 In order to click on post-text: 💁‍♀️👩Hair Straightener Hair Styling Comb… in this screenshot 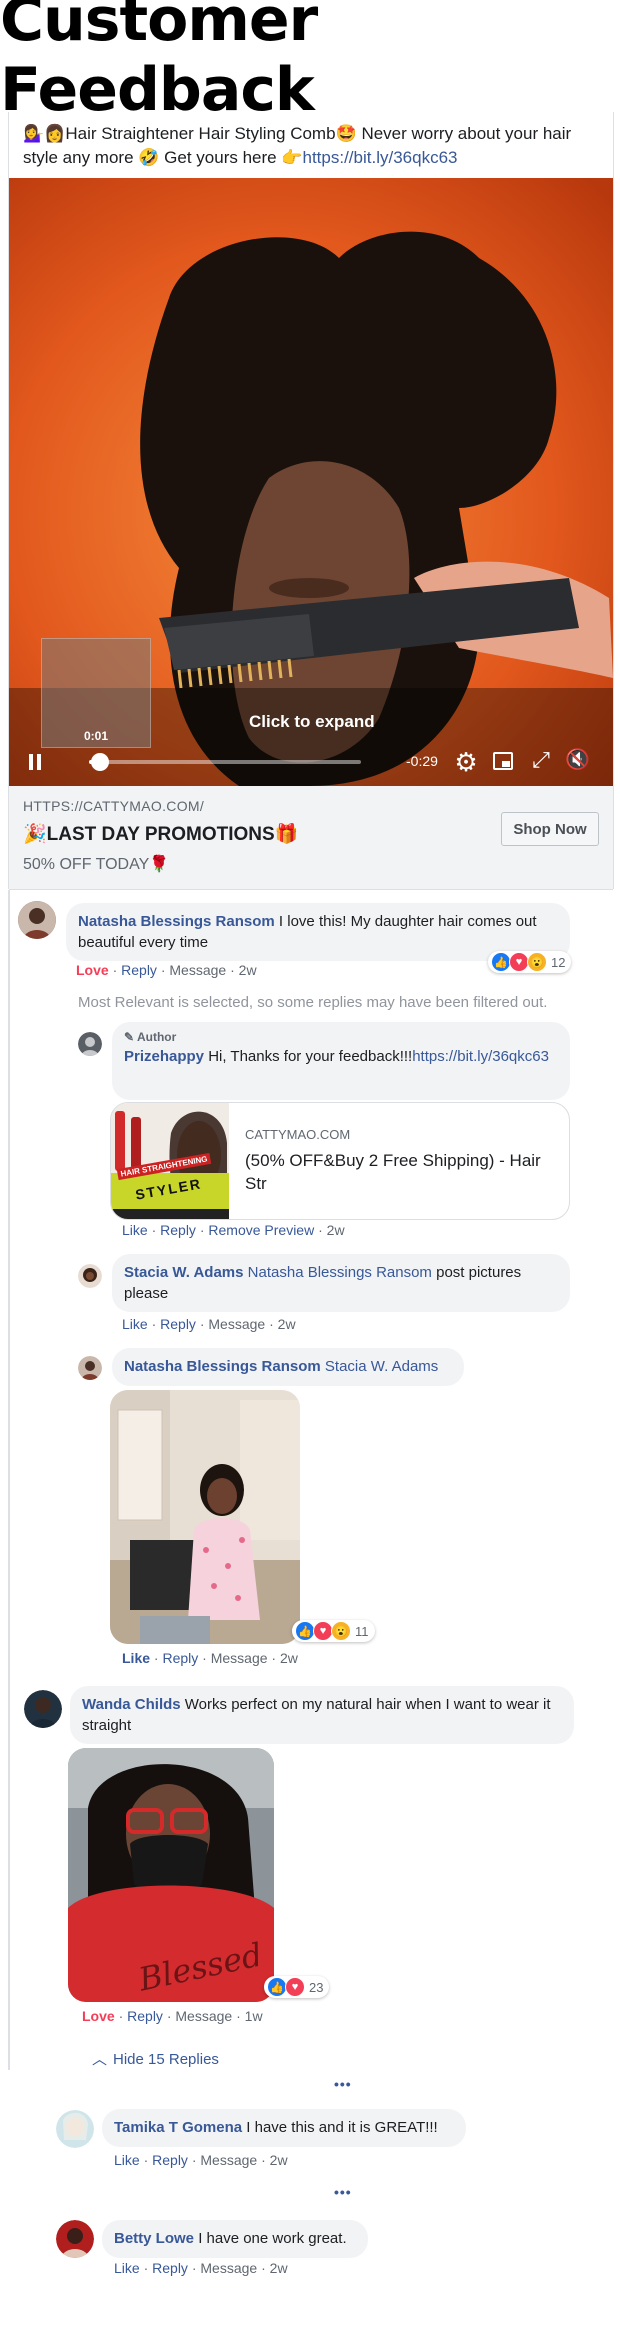, I will do `click(308, 146)`.